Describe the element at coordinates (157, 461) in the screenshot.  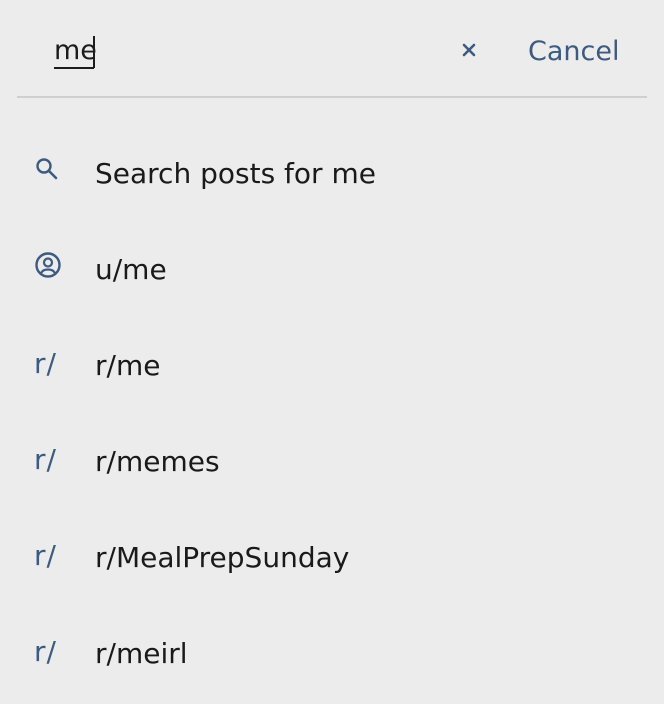
I see `result-label: r/memes` at that location.